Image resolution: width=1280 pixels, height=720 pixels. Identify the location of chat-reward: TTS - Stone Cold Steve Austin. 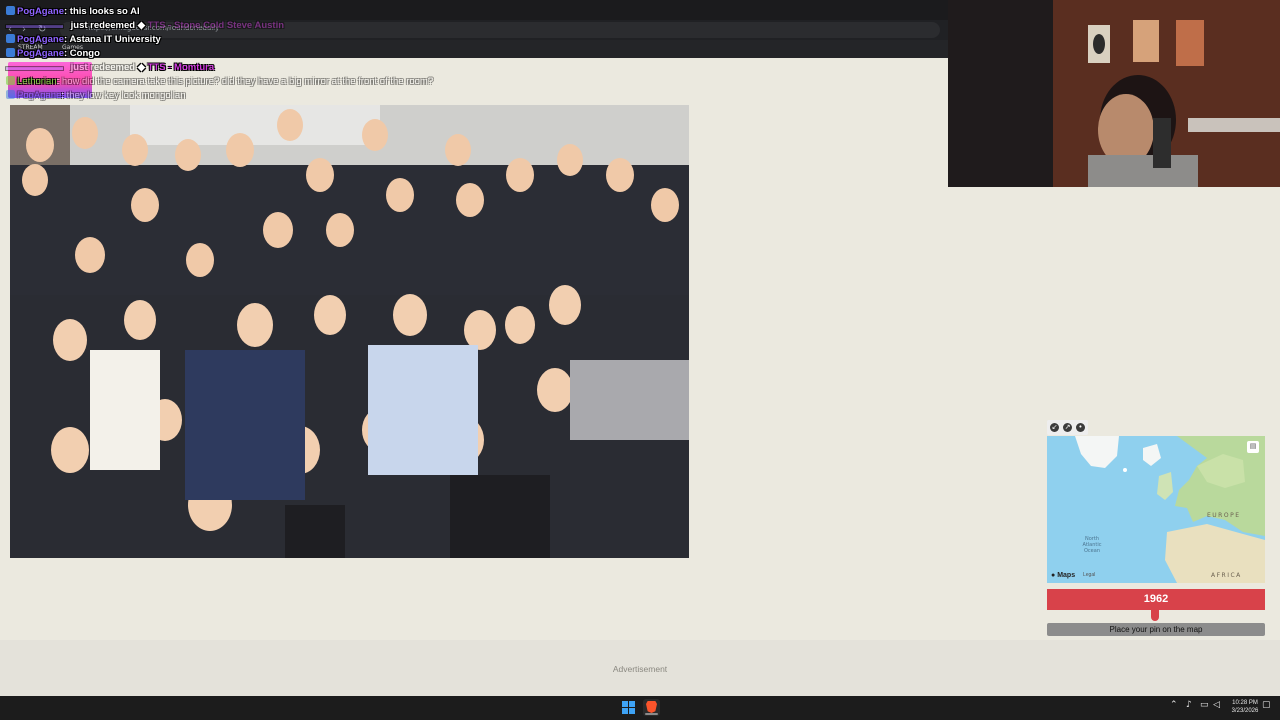
(216, 25).